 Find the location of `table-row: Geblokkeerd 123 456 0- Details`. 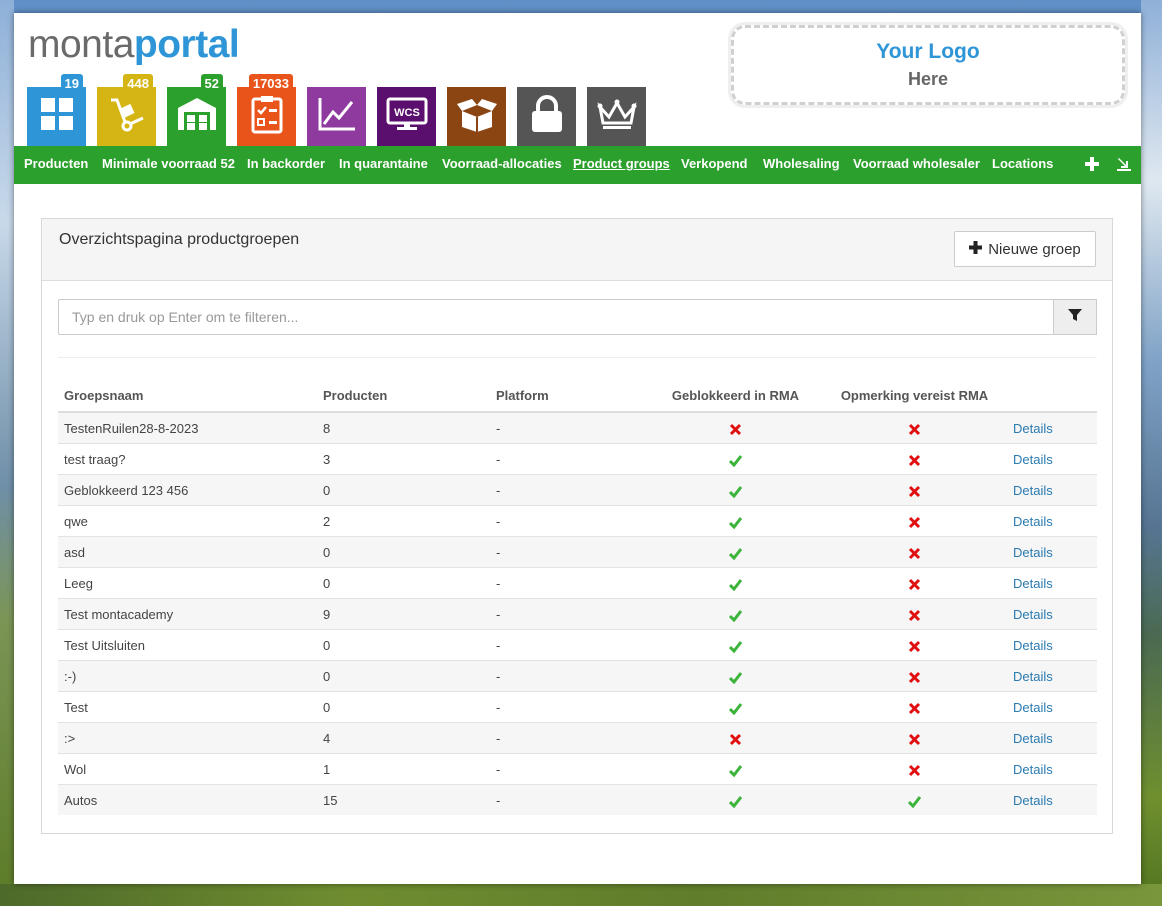

table-row: Geblokkeerd 123 456 0- Details is located at coordinates (577, 490).